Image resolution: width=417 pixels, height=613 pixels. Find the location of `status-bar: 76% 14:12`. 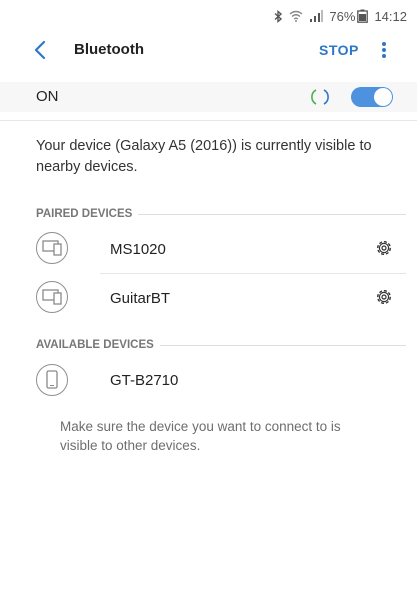

status-bar: 76% 14:12 is located at coordinates (208, 16).